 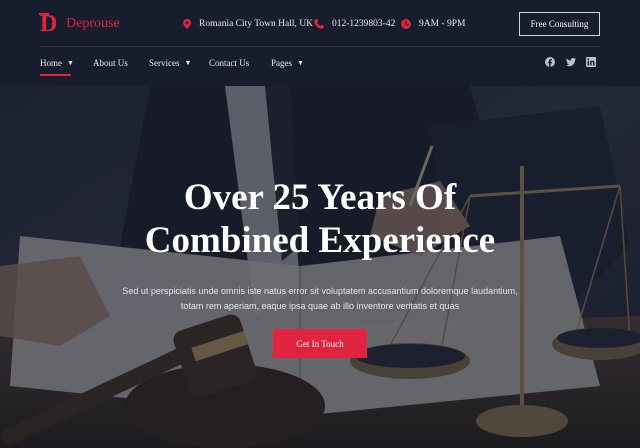 I want to click on nav-item-about: About Us, so click(x=110, y=63).